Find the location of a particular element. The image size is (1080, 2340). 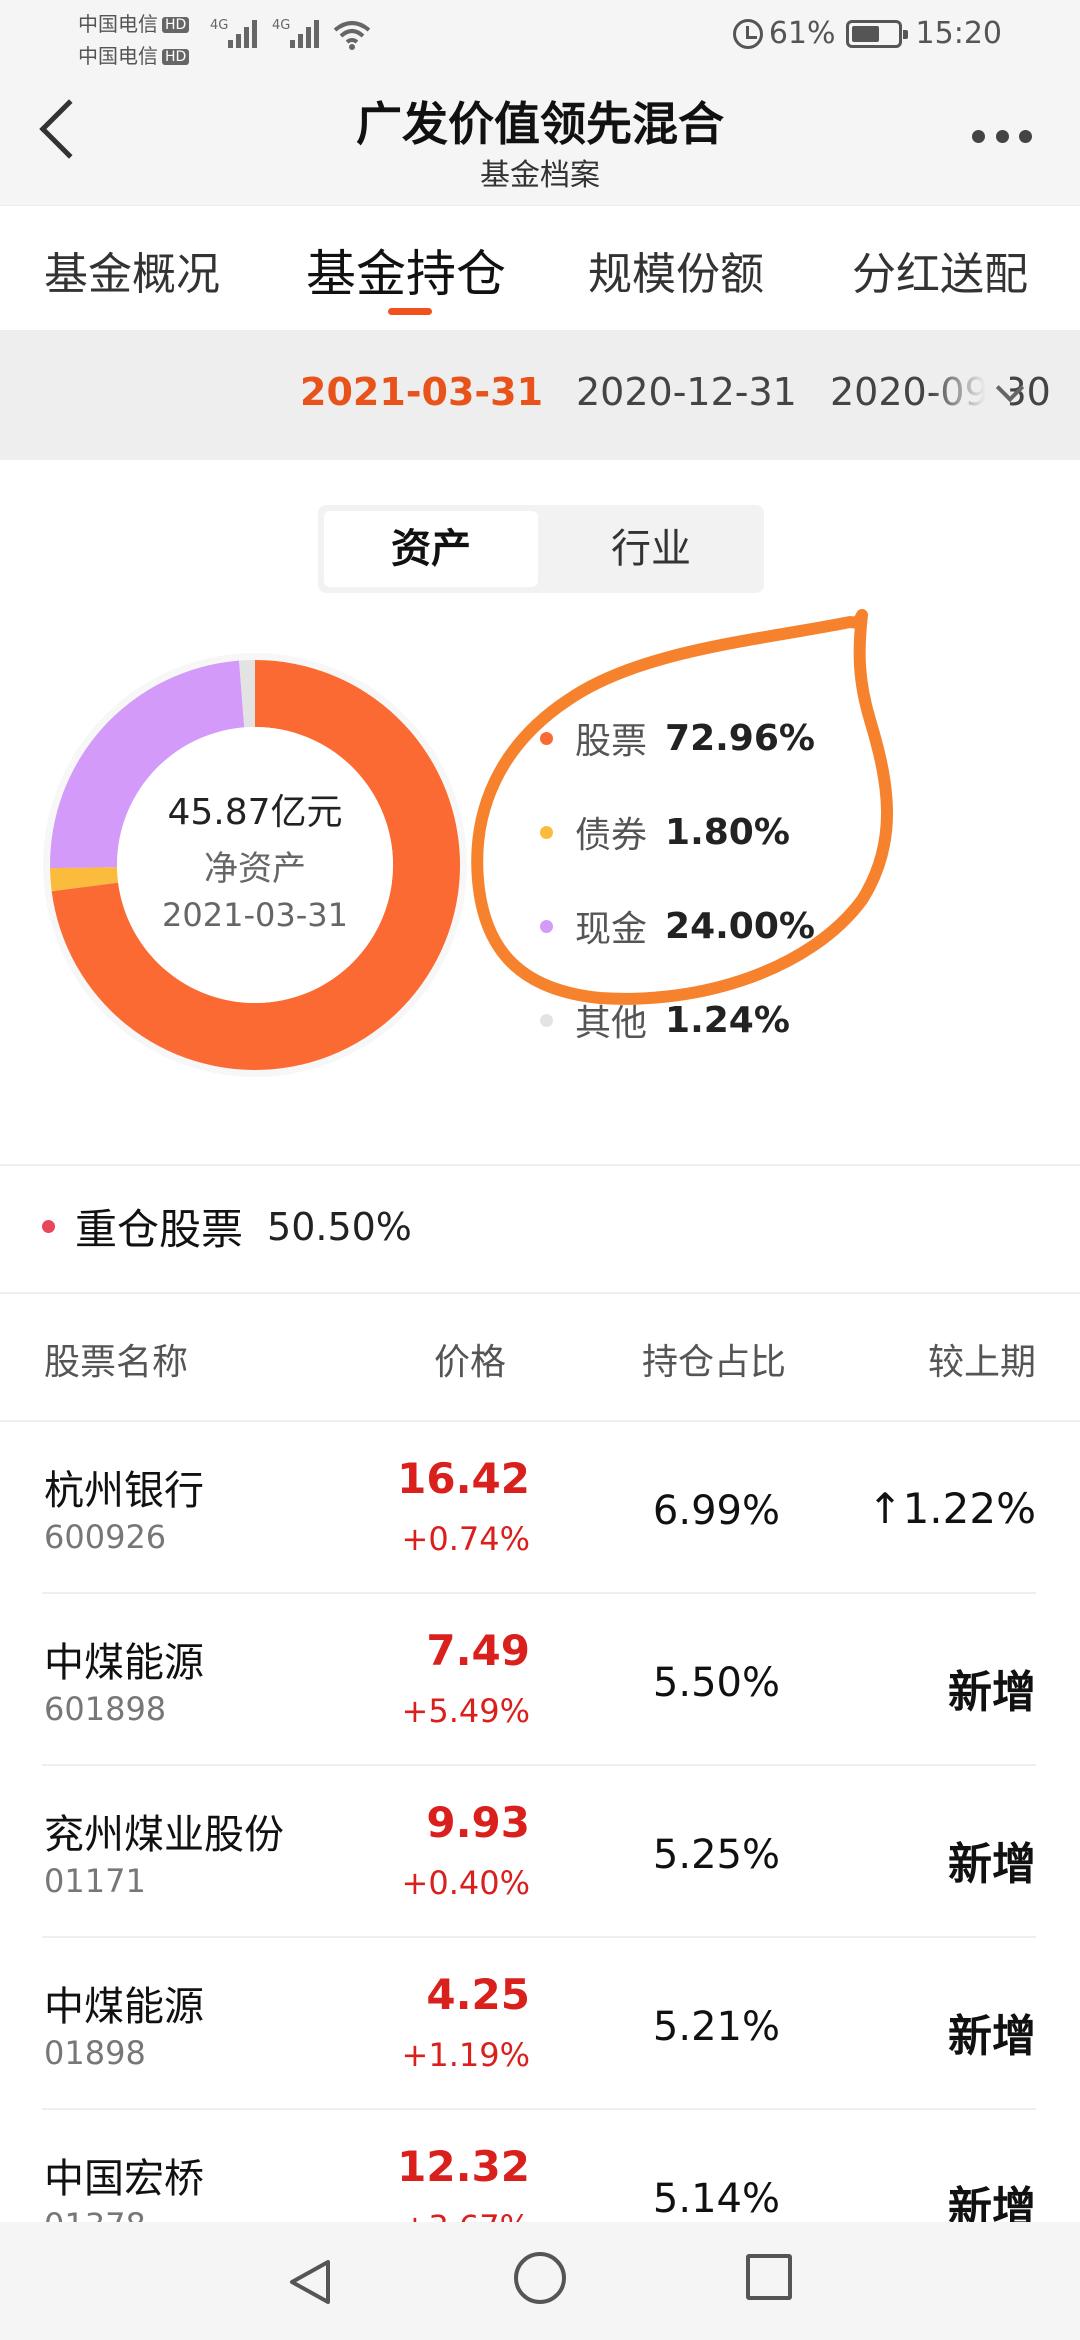

tab-fund-overview: 基金概况 is located at coordinates (132, 270).